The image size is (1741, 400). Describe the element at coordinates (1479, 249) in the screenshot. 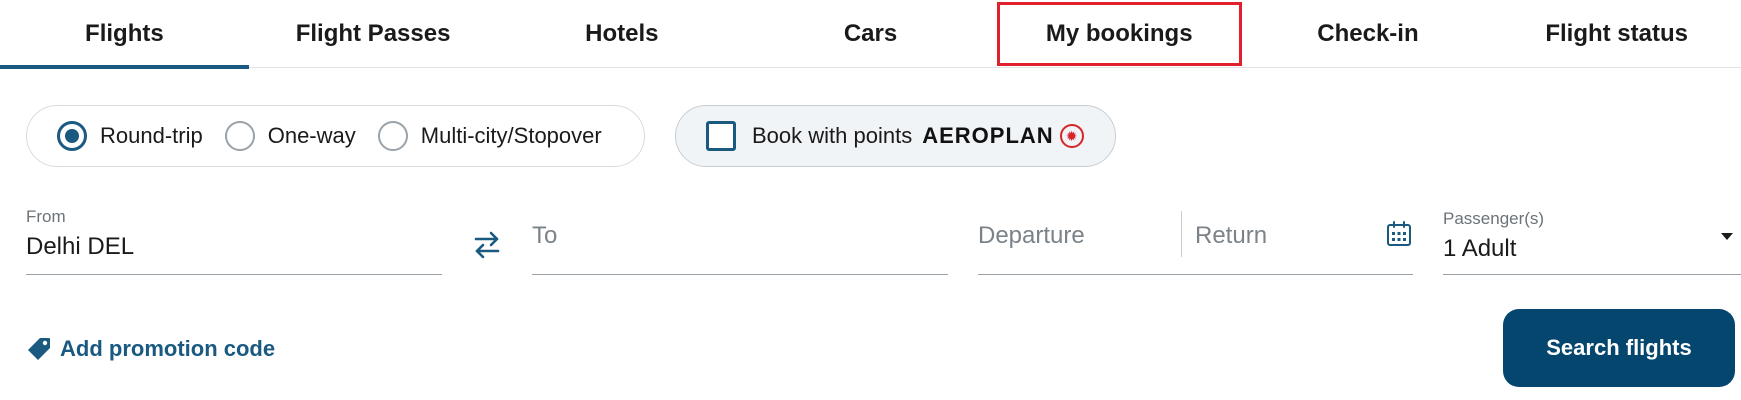

I see `passengers-value: 1 Adult` at that location.